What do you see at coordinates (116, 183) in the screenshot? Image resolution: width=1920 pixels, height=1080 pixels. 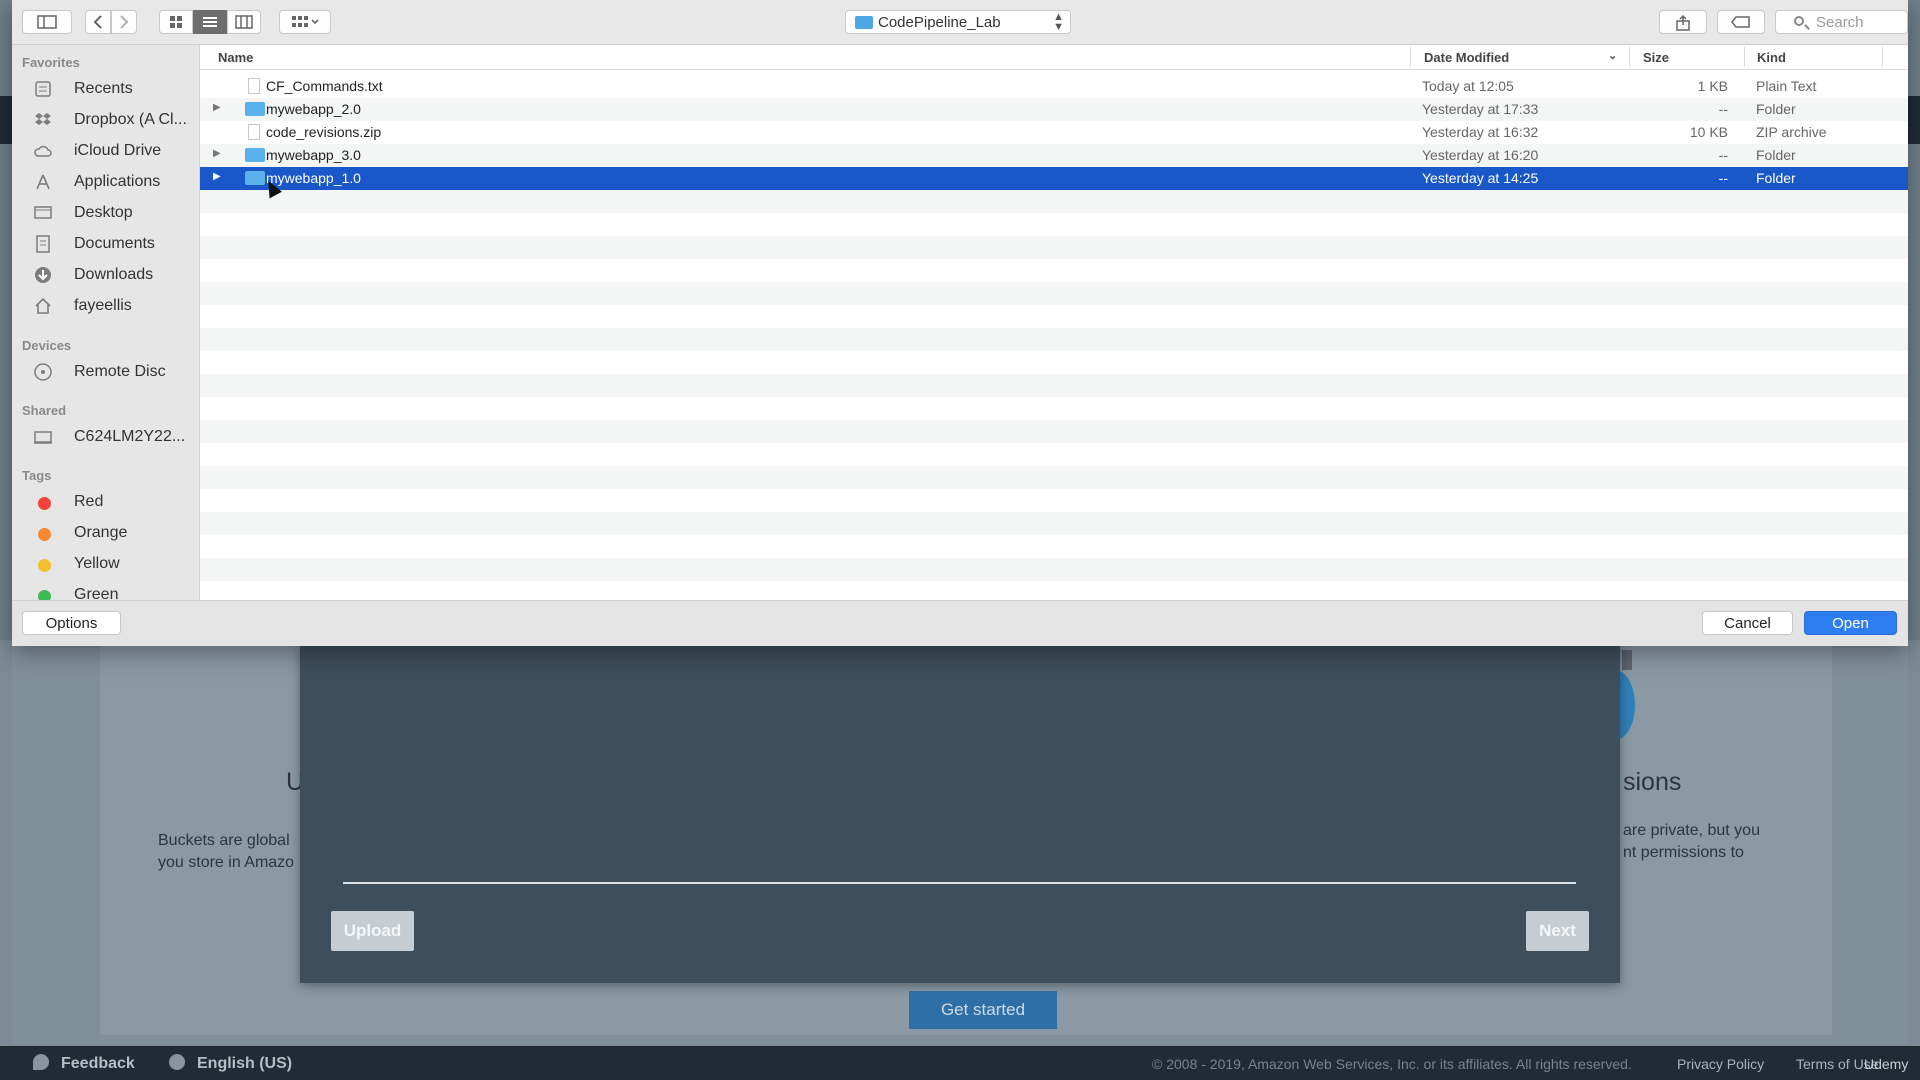 I see `sidebar-item-applications: Applications` at bounding box center [116, 183].